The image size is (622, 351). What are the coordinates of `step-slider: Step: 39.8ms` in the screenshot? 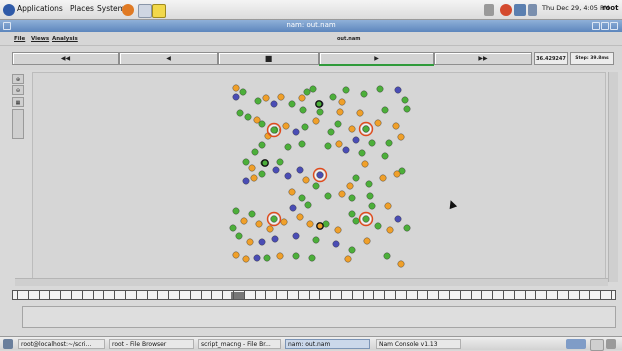 It's located at (592, 58).